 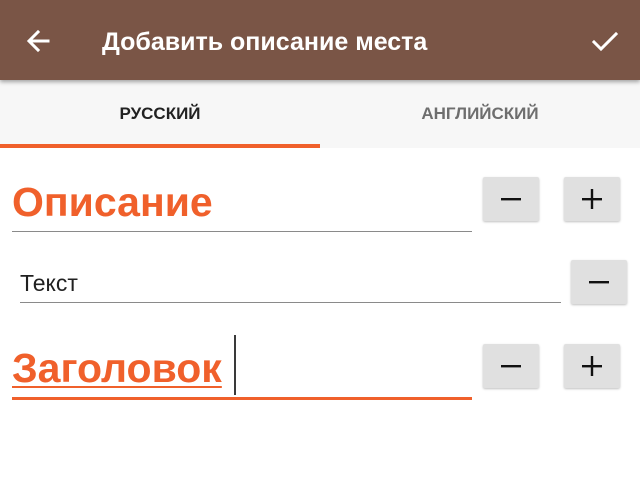 I want to click on text-cursor, so click(x=235, y=365).